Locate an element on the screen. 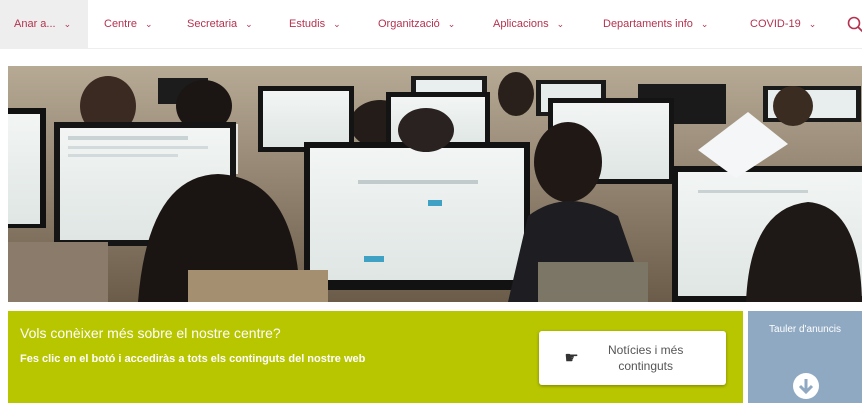 The height and width of the screenshot is (404, 862). nav-item-organitzacio: Organització ⌄ is located at coordinates (416, 24).